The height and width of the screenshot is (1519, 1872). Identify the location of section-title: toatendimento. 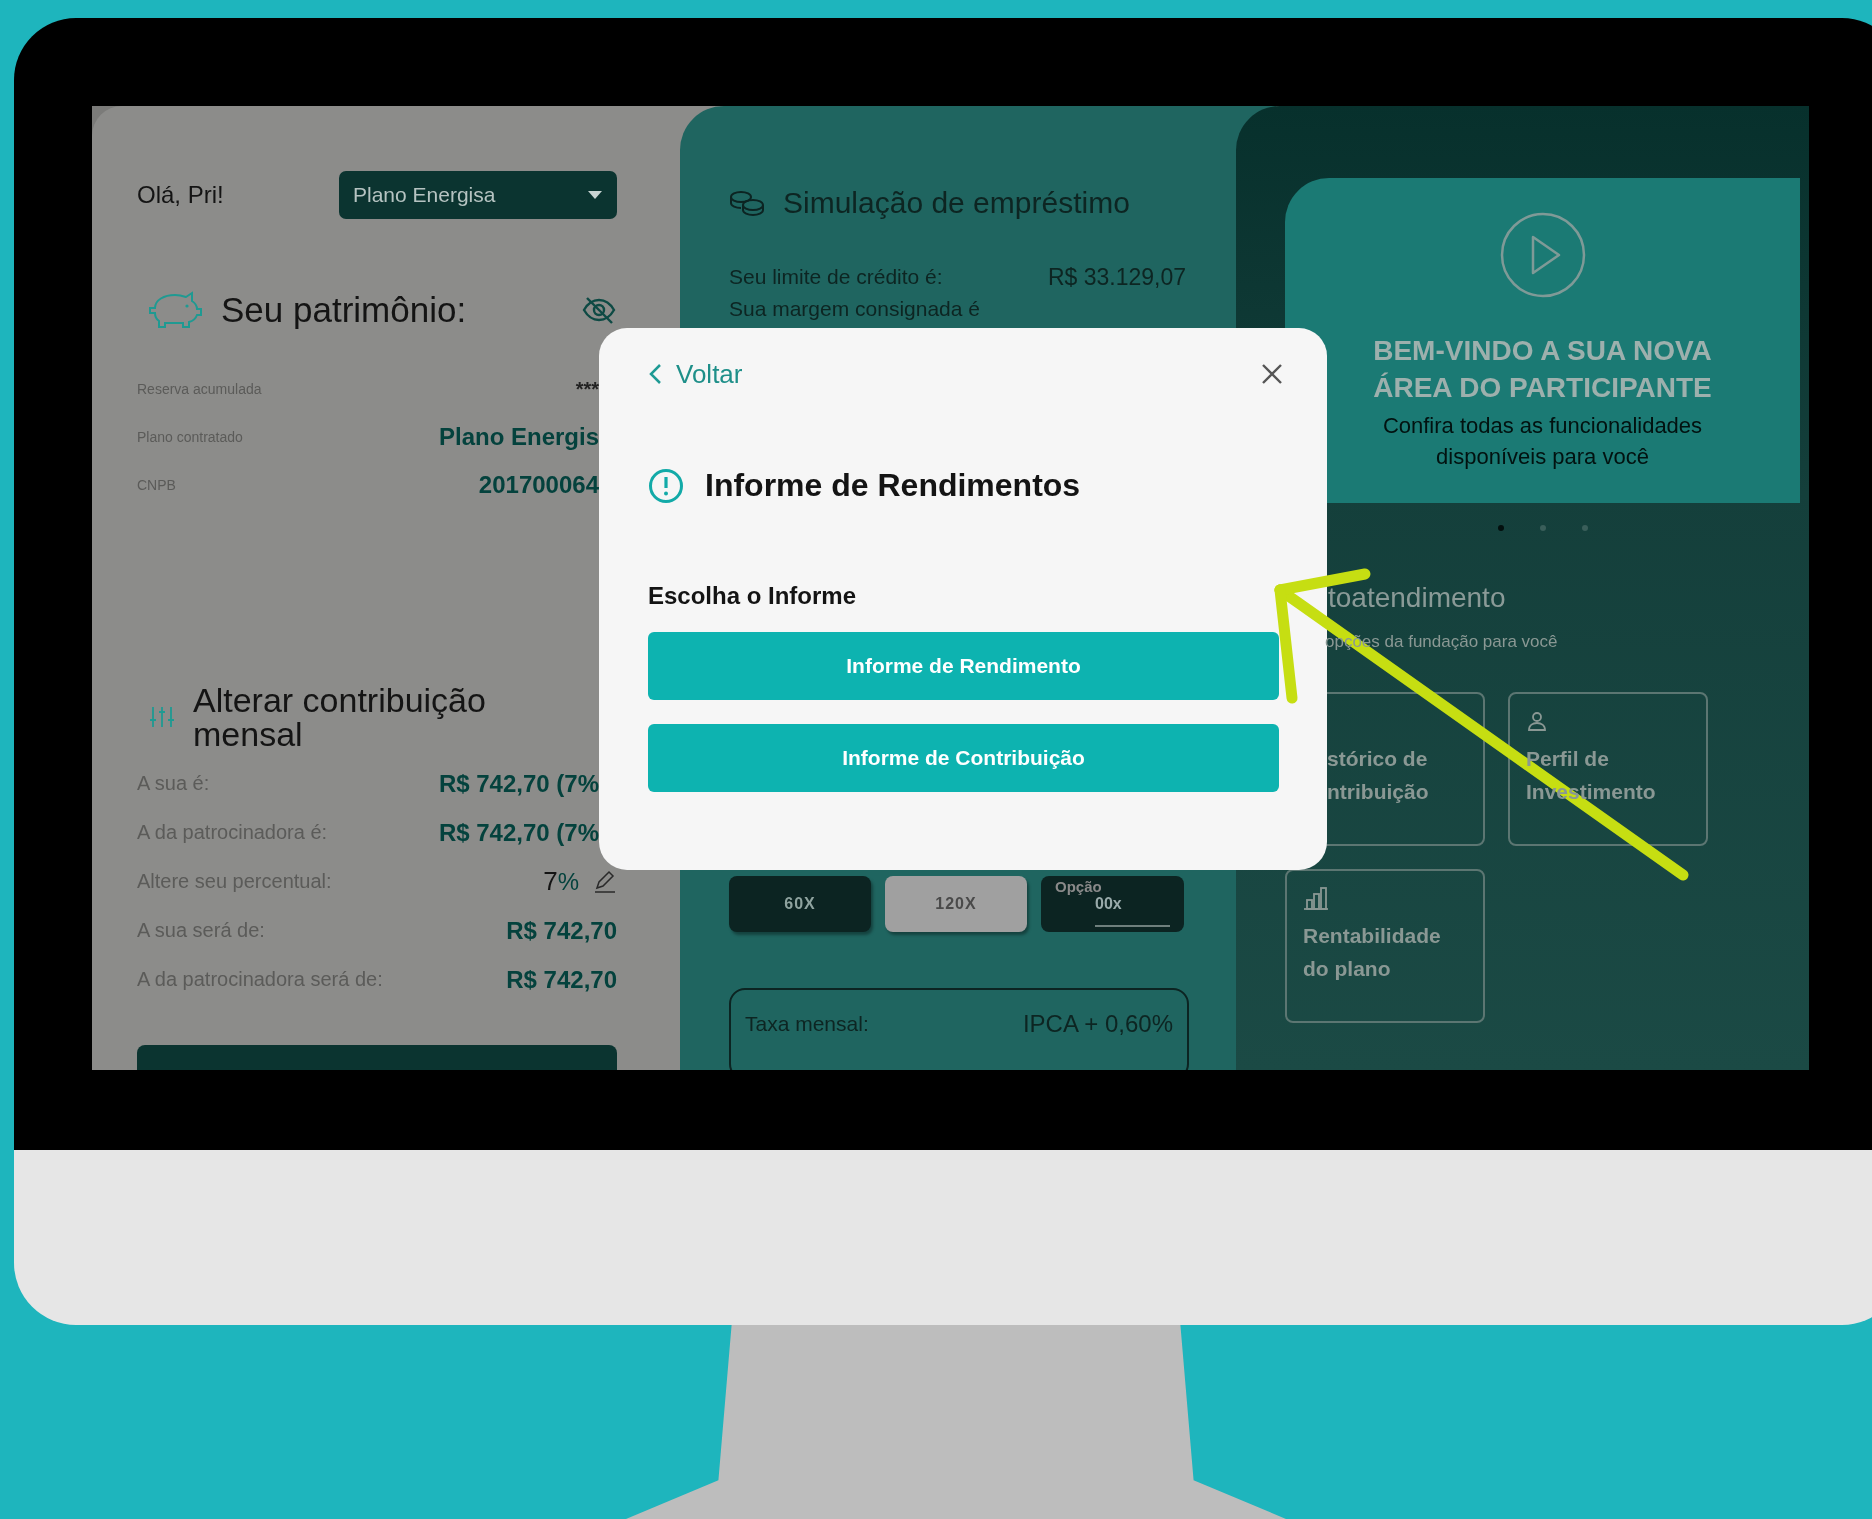
(1417, 598).